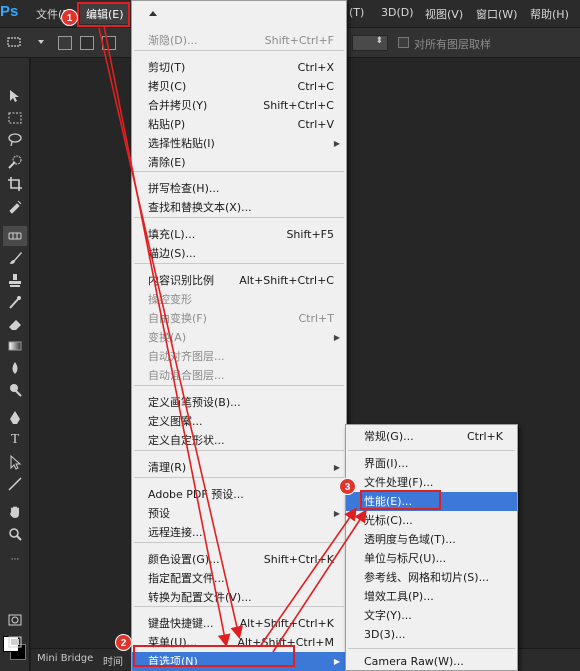 Image resolution: width=580 pixels, height=671 pixels. Describe the element at coordinates (403, 42) in the screenshot. I see `sample-all-layers-checkbox` at that location.